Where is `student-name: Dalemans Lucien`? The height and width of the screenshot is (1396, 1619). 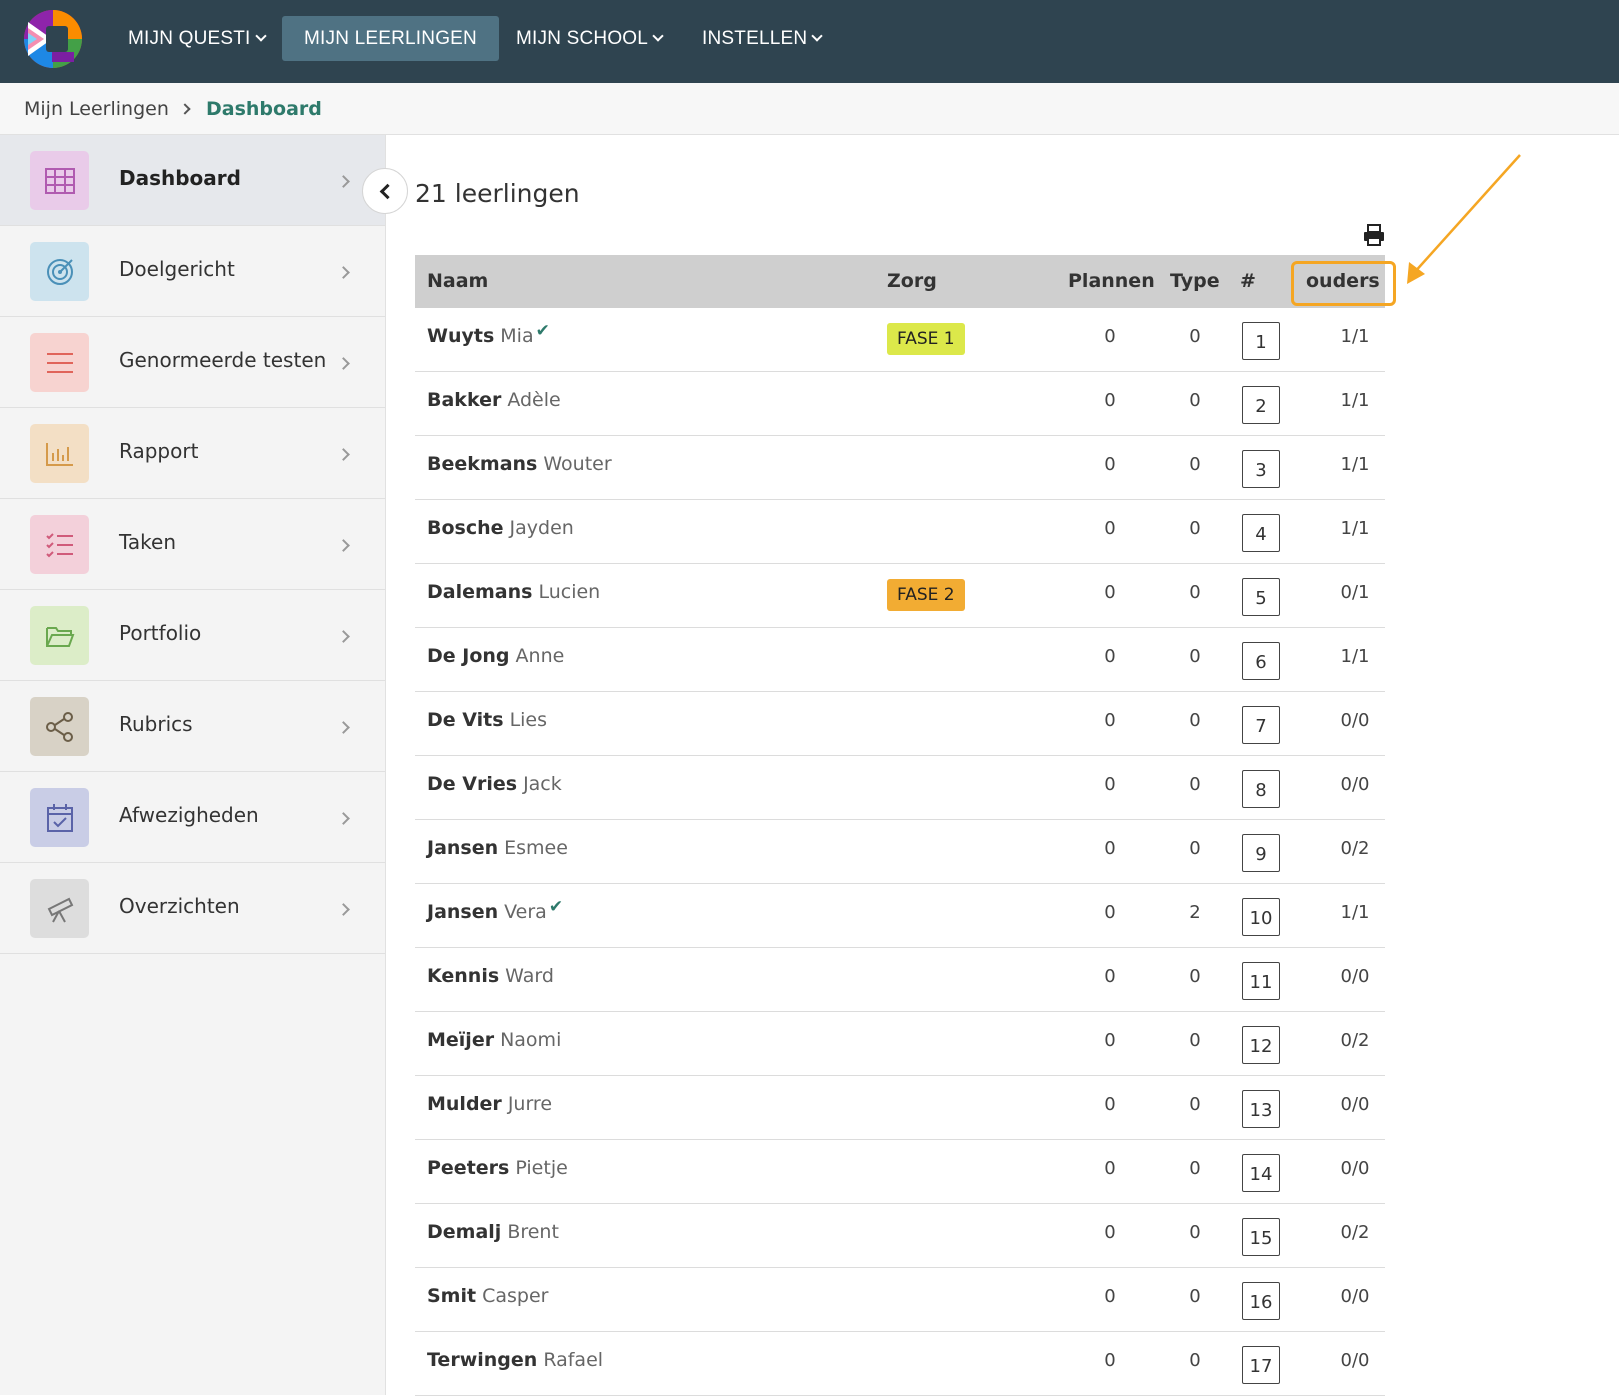
student-name: Dalemans Lucien is located at coordinates (513, 592).